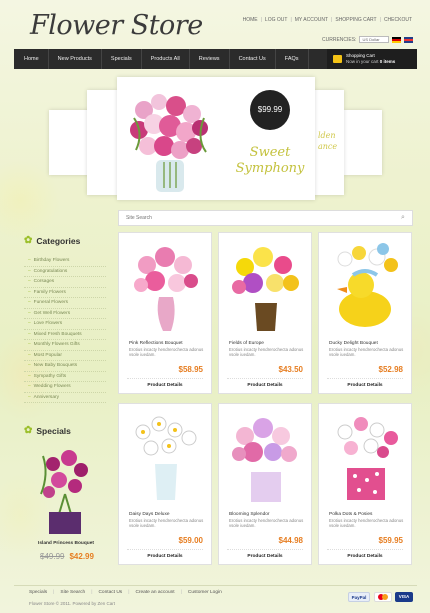  Describe the element at coordinates (249, 514) in the screenshot. I see `product-name: Blooming Splendor` at that location.